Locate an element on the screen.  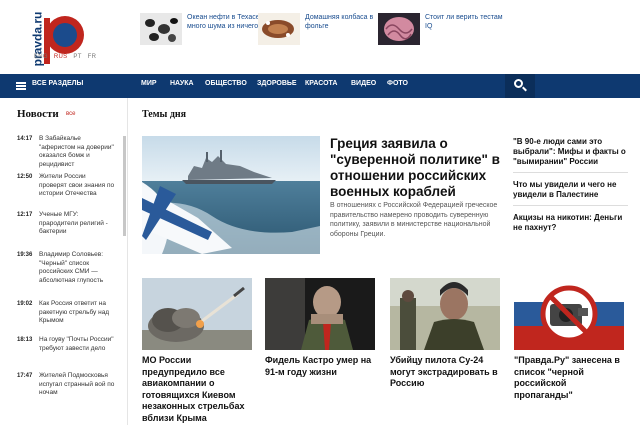
brain-thumbnail is located at coordinates (399, 29).